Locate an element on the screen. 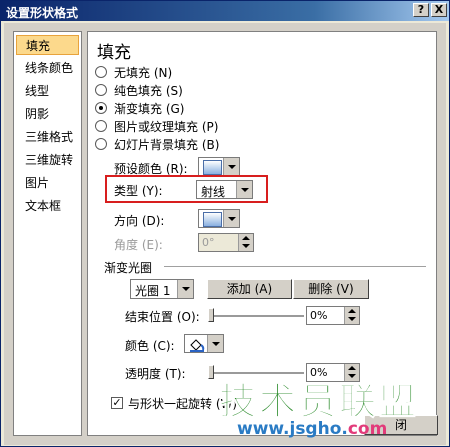 The width and height of the screenshot is (450, 447). direction-dropdown is located at coordinates (219, 218).